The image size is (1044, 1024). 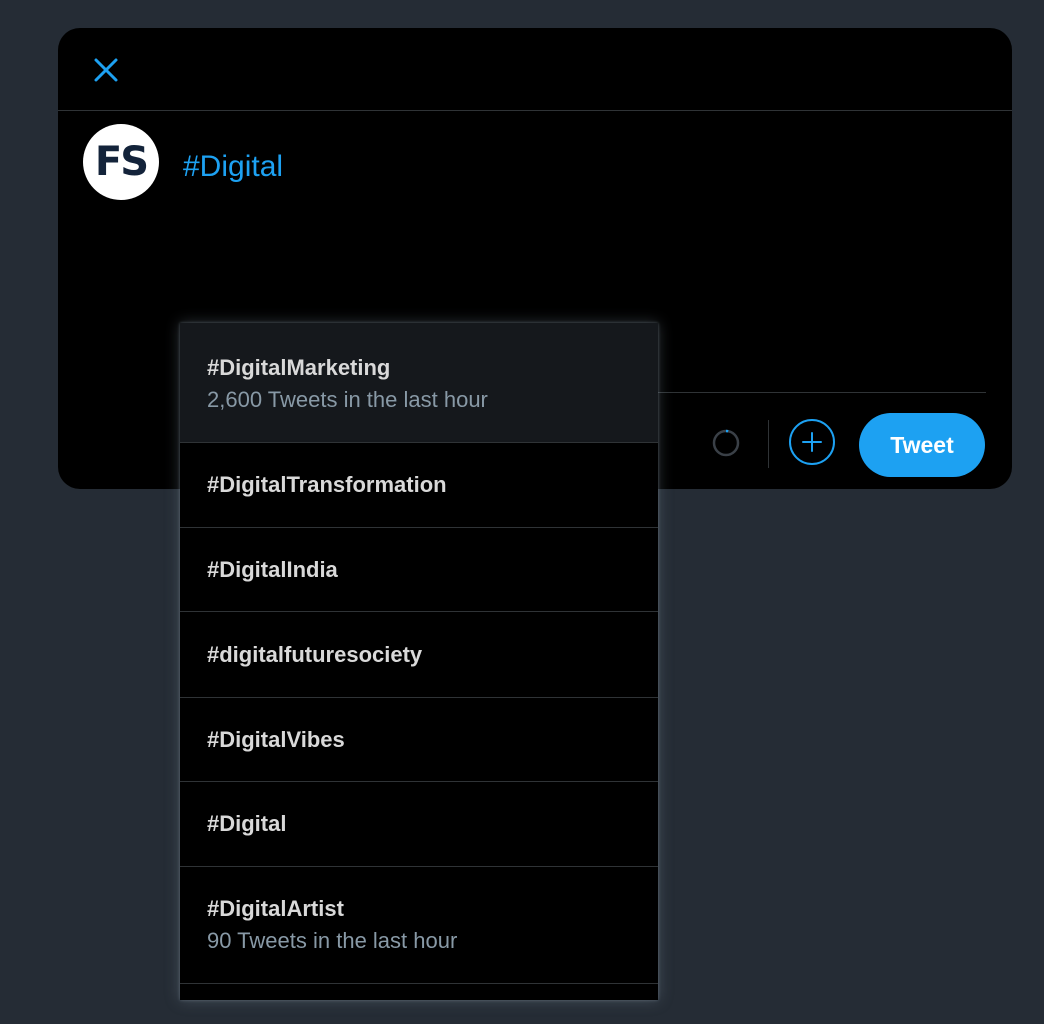 I want to click on progress-ring-icon, so click(x=726, y=443).